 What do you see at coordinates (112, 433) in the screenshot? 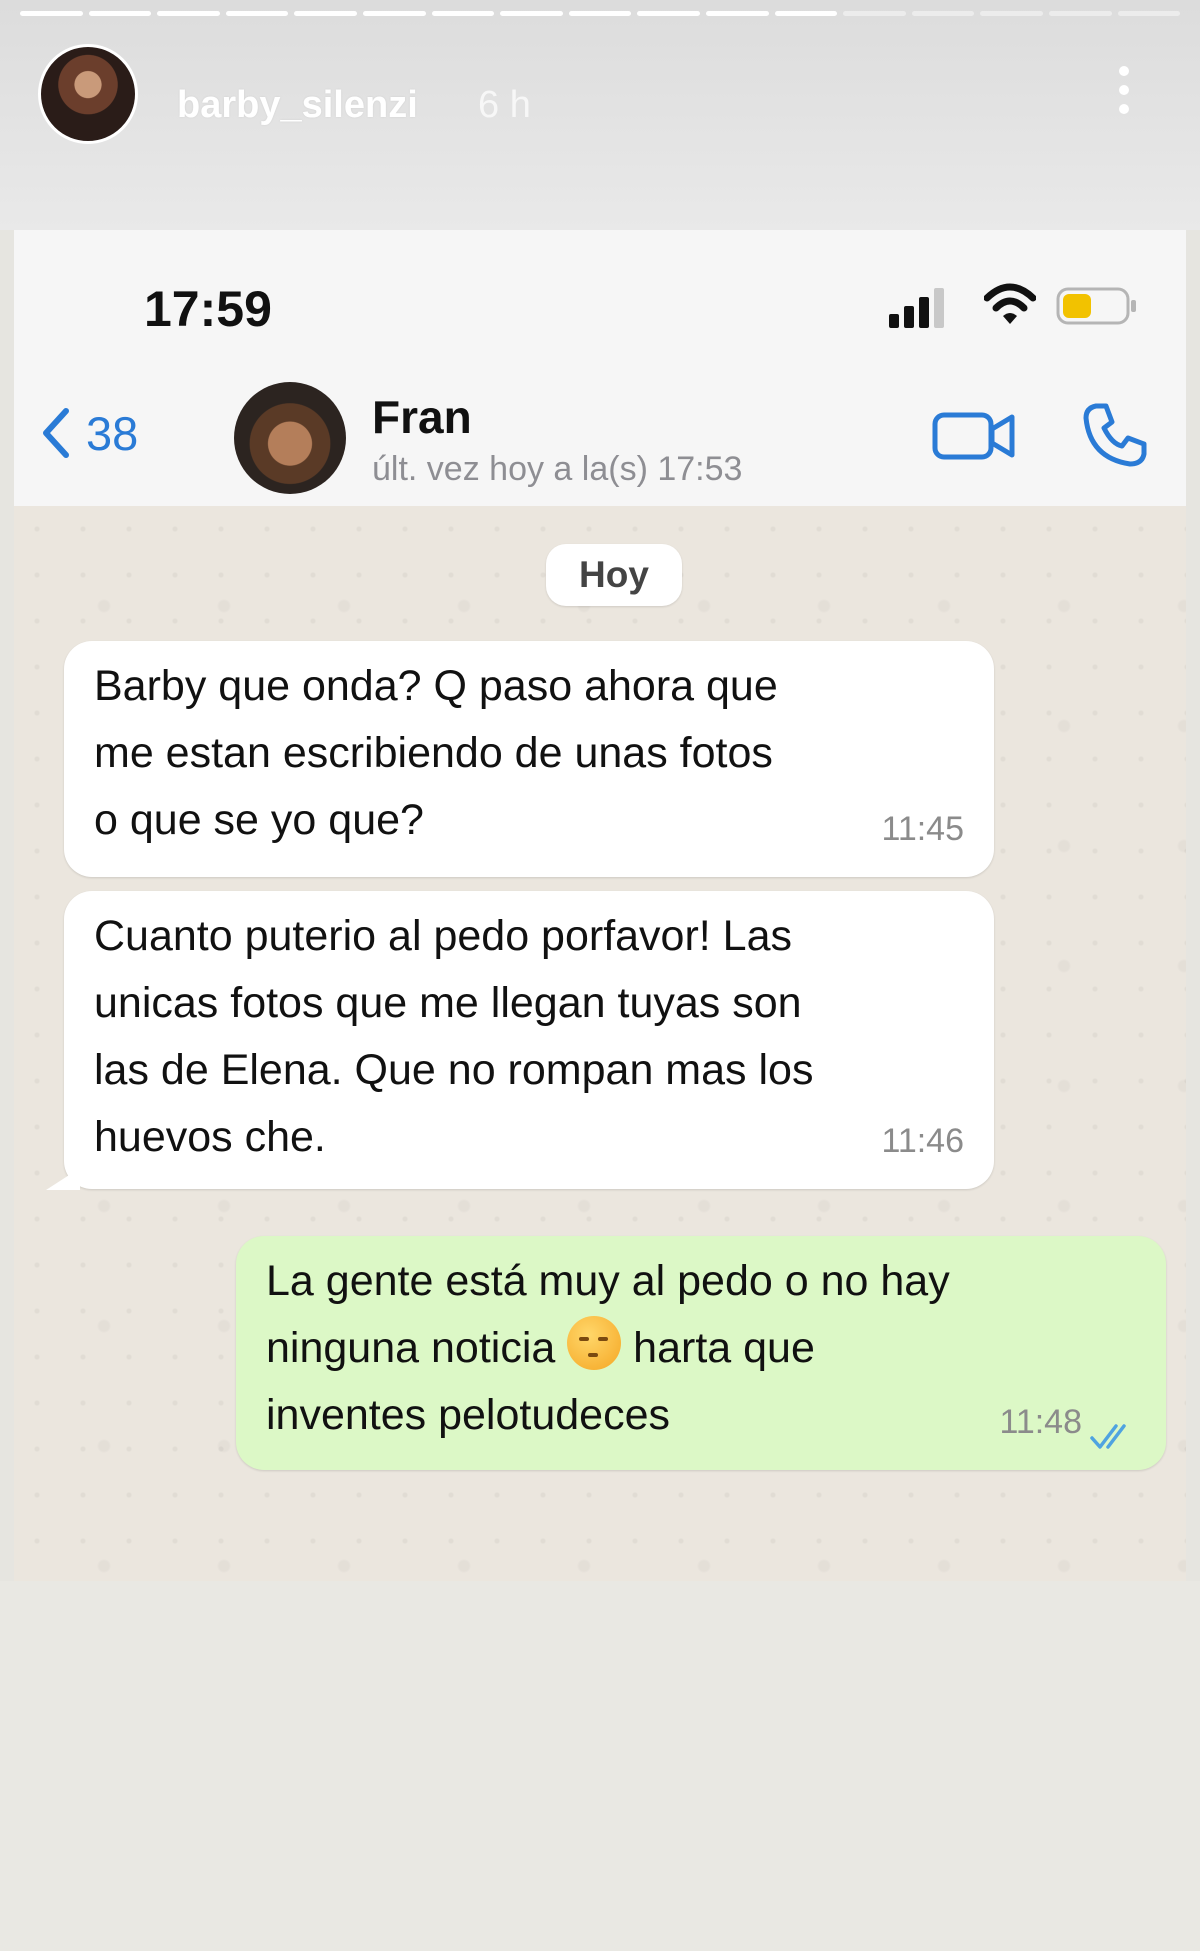
I see `unread-count: 38` at bounding box center [112, 433].